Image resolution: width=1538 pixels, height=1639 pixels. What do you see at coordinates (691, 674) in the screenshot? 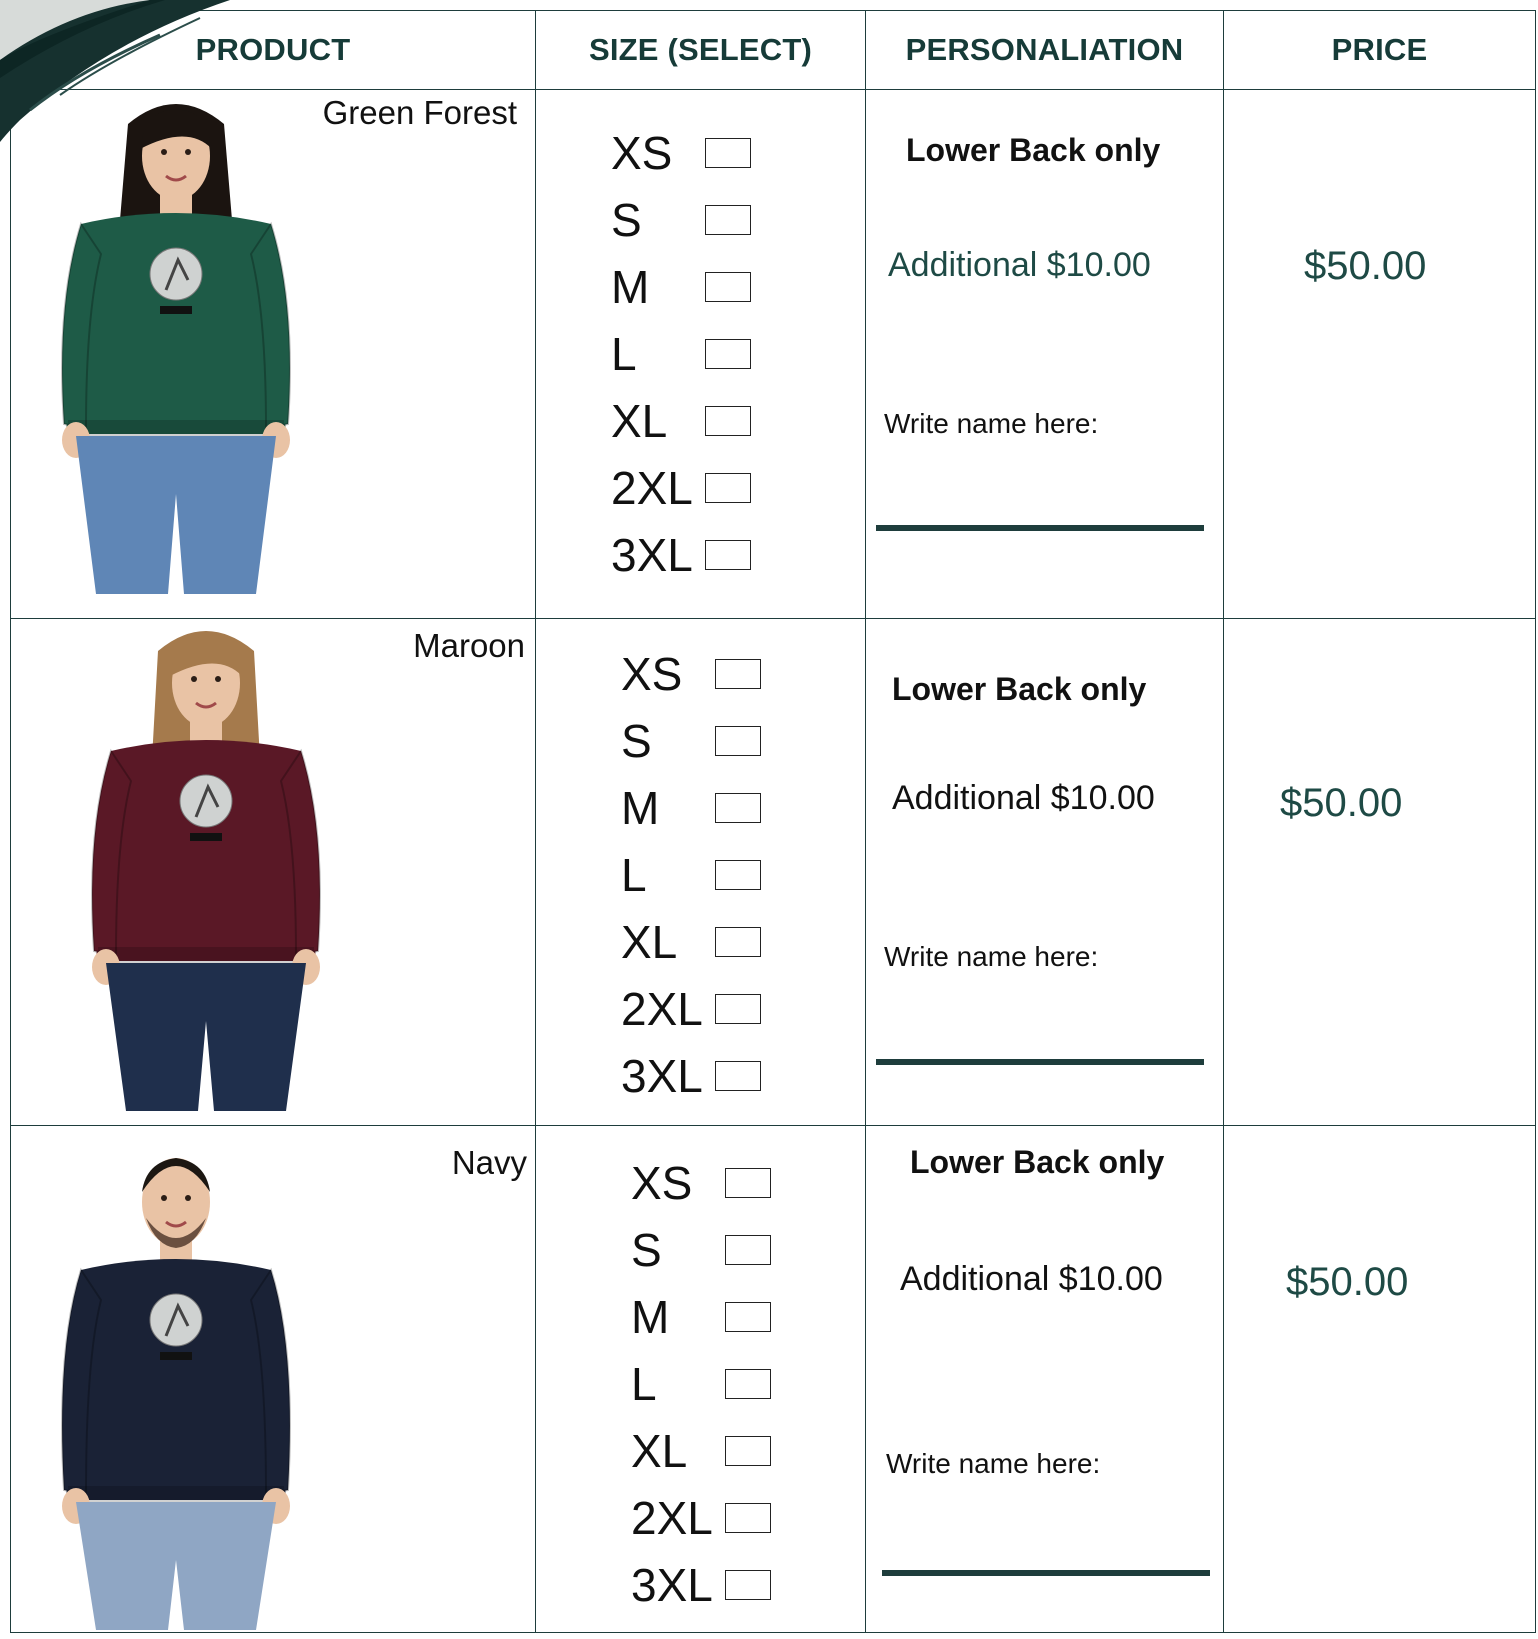
I see `size-option-xs: XS` at bounding box center [691, 674].